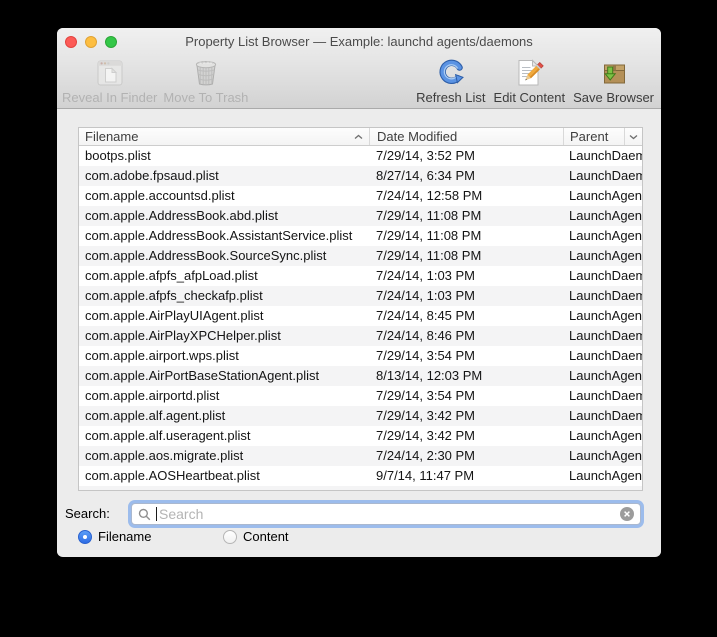  Describe the element at coordinates (118, 155) in the screenshot. I see `filename-cell: bootps.plist` at that location.